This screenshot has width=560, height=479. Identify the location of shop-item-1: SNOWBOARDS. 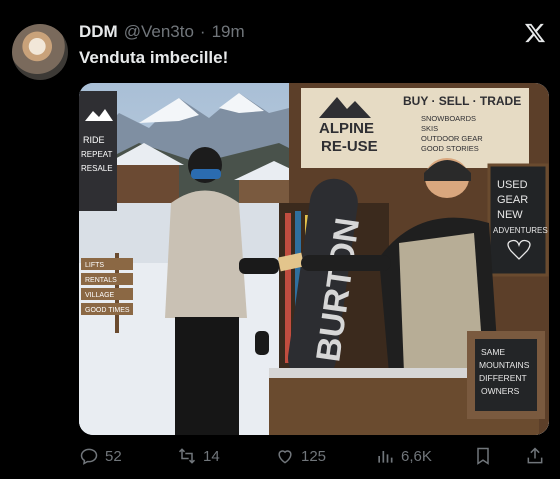
(448, 118).